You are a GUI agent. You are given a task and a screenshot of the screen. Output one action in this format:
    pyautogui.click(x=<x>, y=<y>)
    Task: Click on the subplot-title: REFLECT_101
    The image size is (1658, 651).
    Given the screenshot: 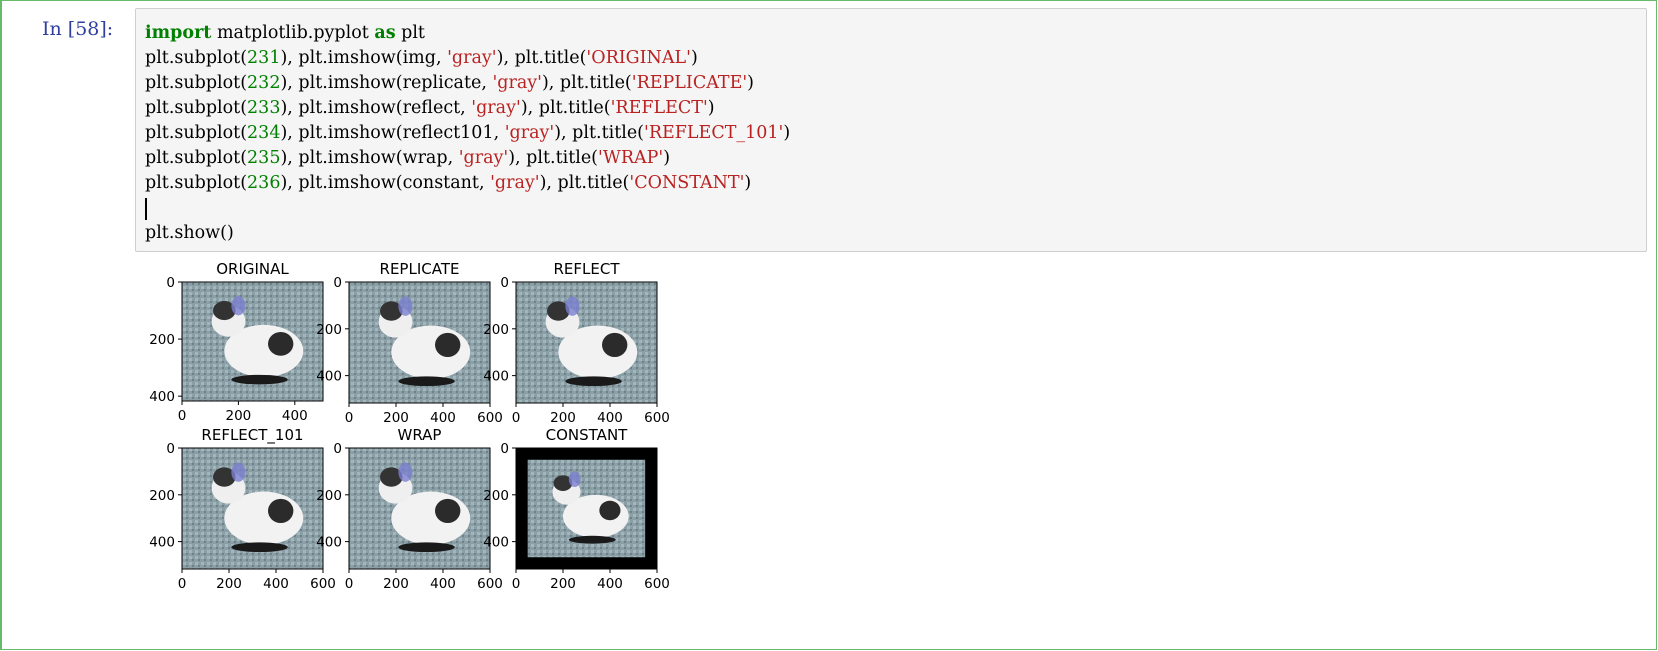 What is the action you would take?
    pyautogui.click(x=252, y=435)
    